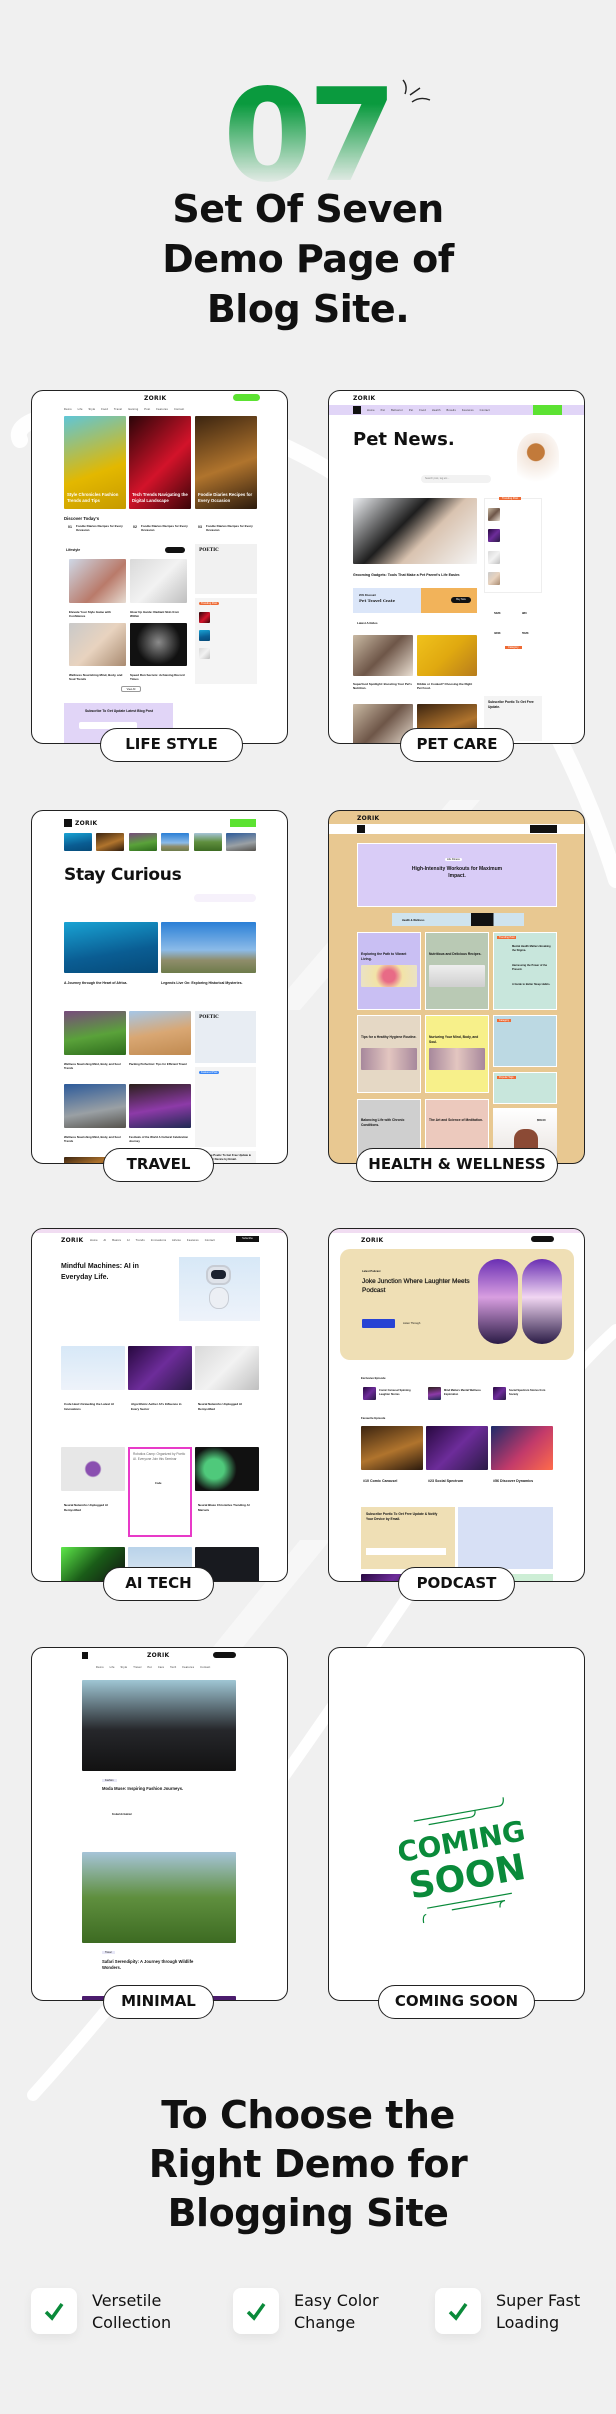 Image resolution: width=616 pixels, height=2414 pixels. What do you see at coordinates (158, 2002) in the screenshot?
I see `label-minimal: MINIMAL` at bounding box center [158, 2002].